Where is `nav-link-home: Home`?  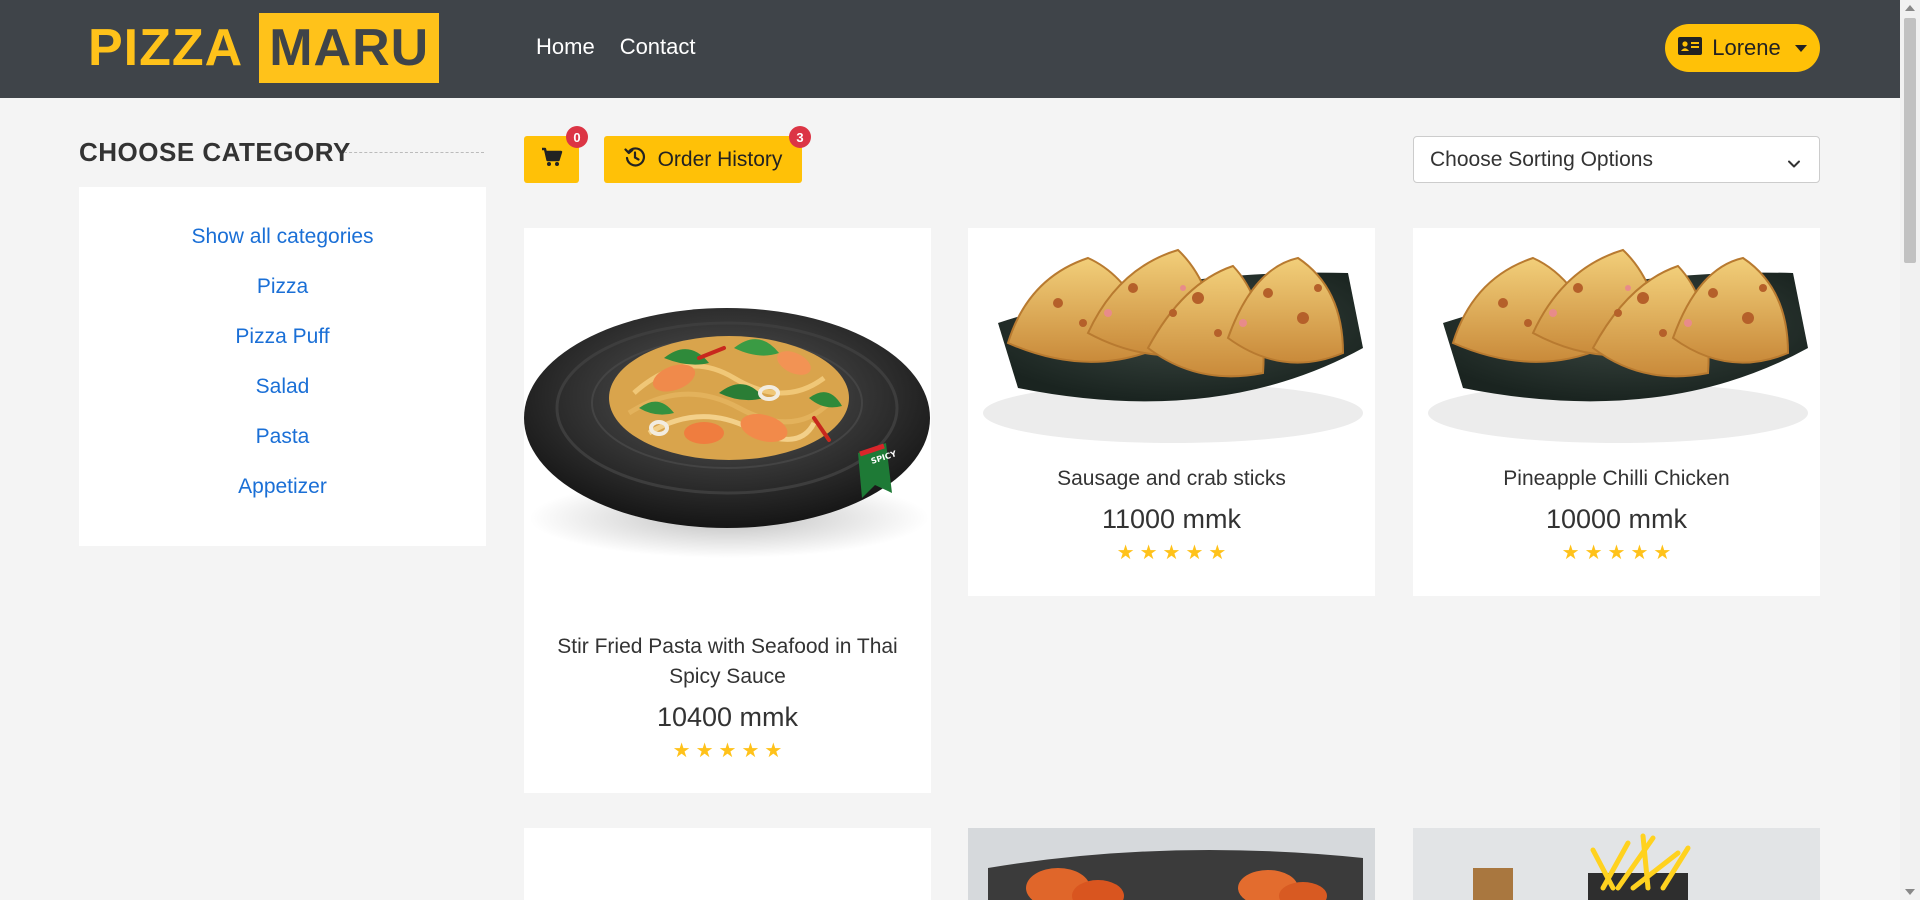
nav-link-home: Home is located at coordinates (565, 47).